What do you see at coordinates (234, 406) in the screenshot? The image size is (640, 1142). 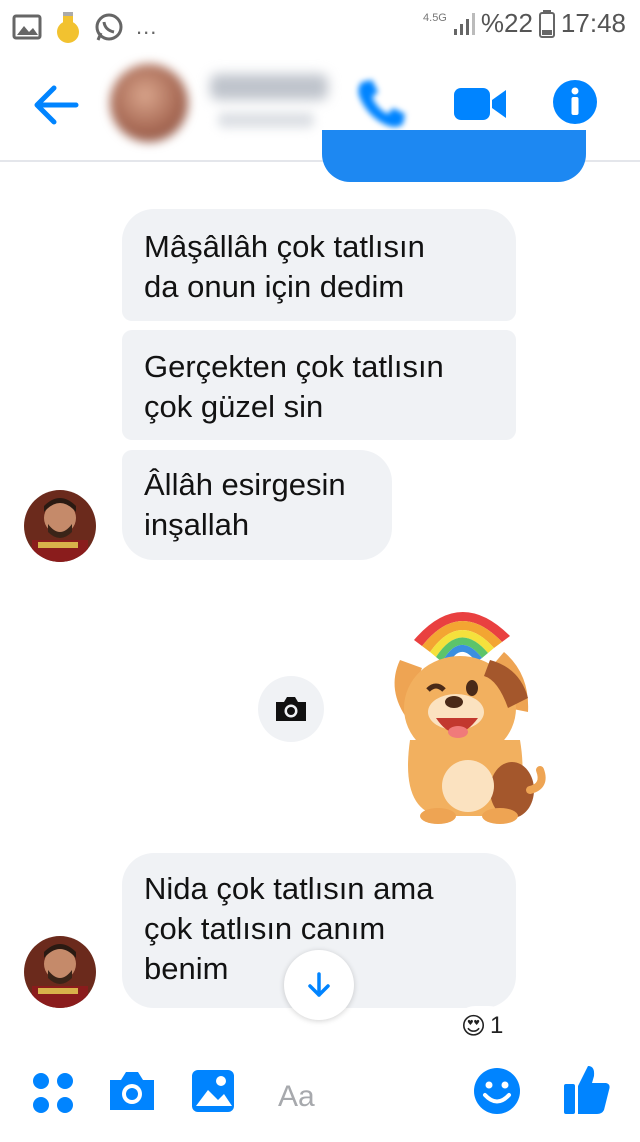 I see `message-text: çok güzel sin` at bounding box center [234, 406].